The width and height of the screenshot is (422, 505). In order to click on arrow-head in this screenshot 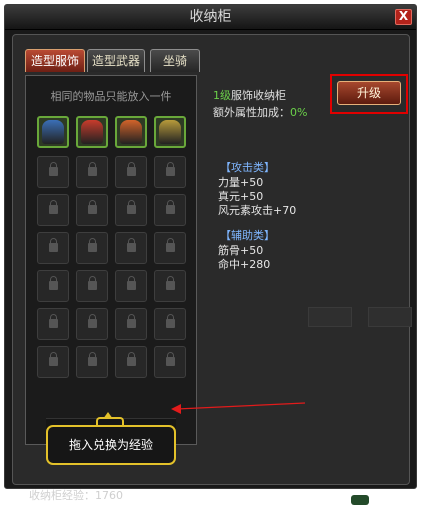, I will do `click(176, 409)`.